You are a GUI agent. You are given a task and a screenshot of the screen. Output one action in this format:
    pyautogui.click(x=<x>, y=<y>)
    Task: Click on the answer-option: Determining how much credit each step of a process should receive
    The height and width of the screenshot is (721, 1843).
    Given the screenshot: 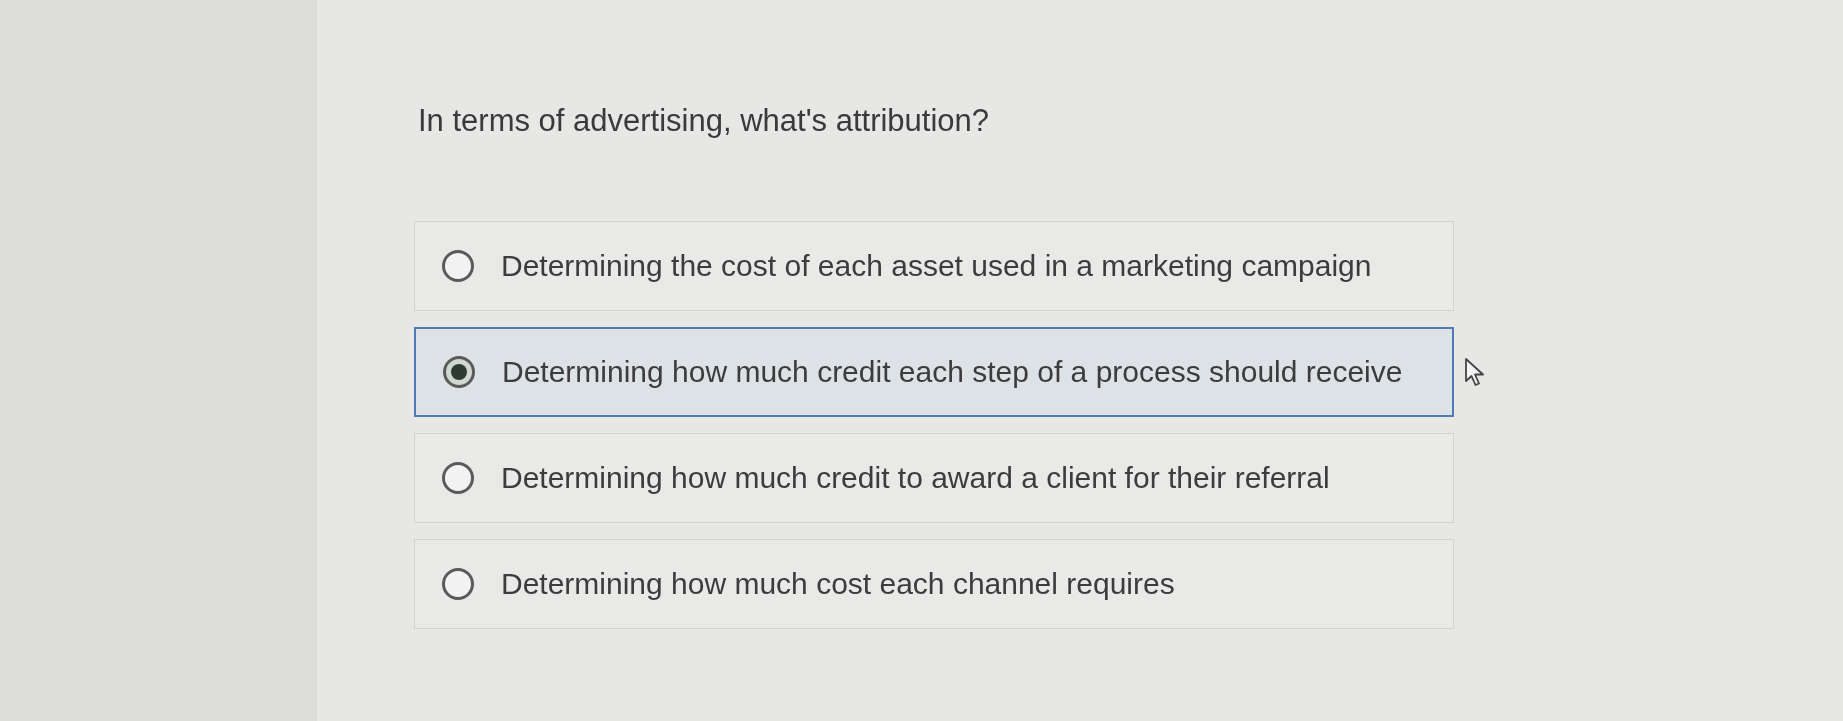 What is the action you would take?
    pyautogui.click(x=934, y=371)
    